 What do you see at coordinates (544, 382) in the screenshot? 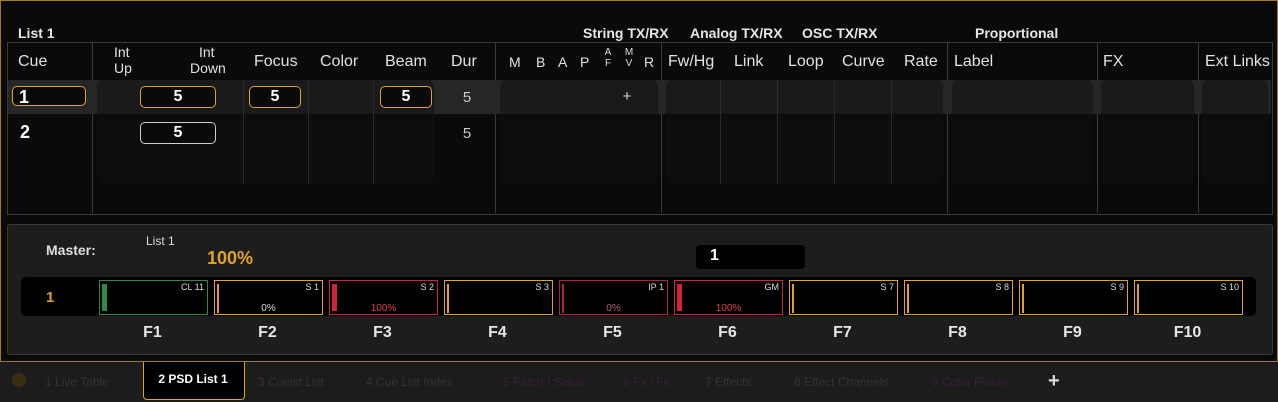
I see `tab-patch-setup: 5 Patch / Setup` at bounding box center [544, 382].